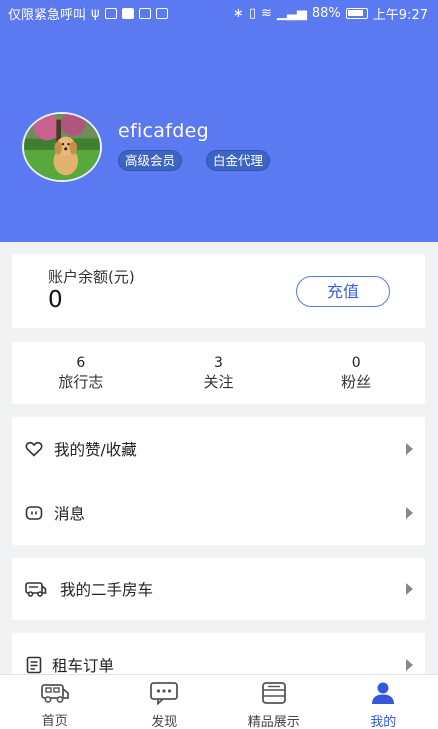 This screenshot has width=438, height=729. I want to click on usb-icon: ψ, so click(95, 13).